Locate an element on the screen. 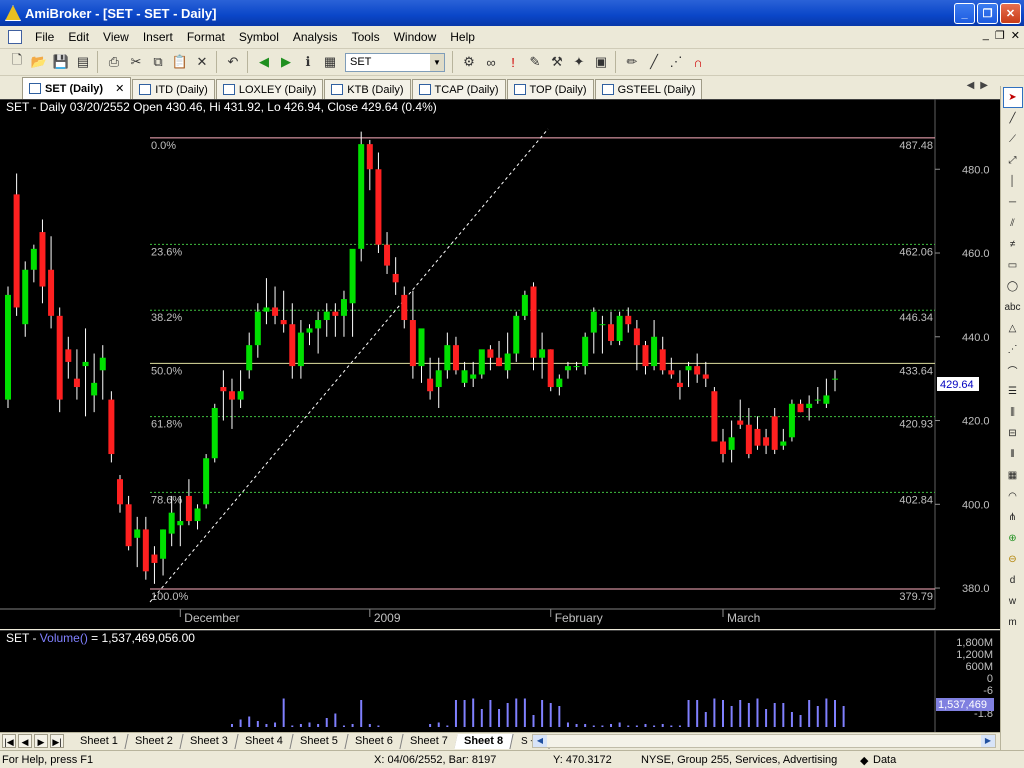 The height and width of the screenshot is (768, 1024). fib-level-value: 446.34 is located at coordinates (916, 318).